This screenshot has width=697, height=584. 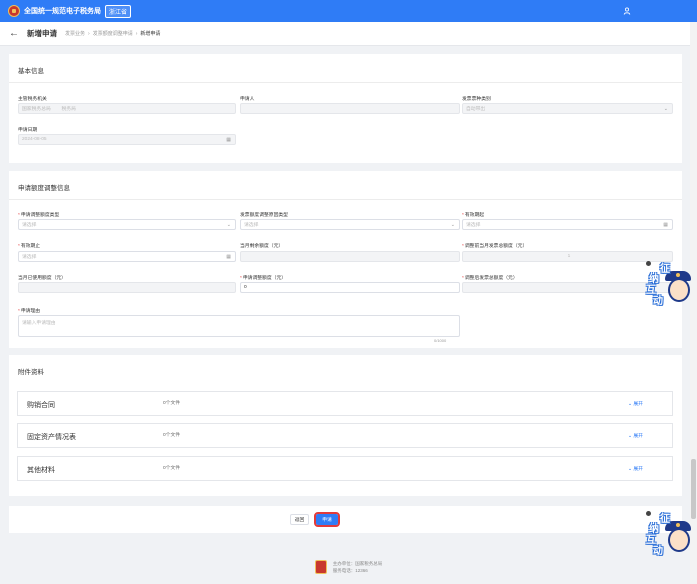 What do you see at coordinates (31, 372) in the screenshot?
I see `section-title: 附件资料` at bounding box center [31, 372].